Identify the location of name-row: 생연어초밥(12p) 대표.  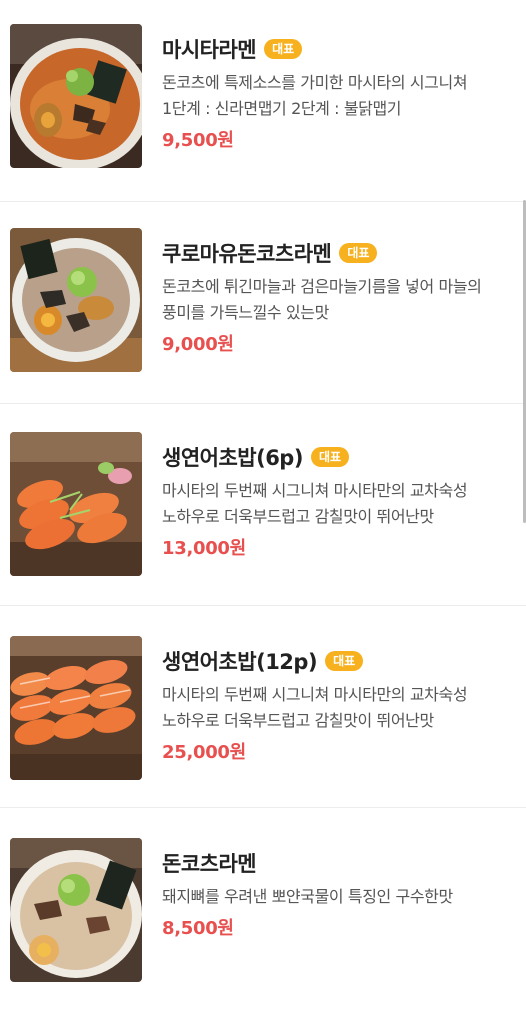
(329, 661).